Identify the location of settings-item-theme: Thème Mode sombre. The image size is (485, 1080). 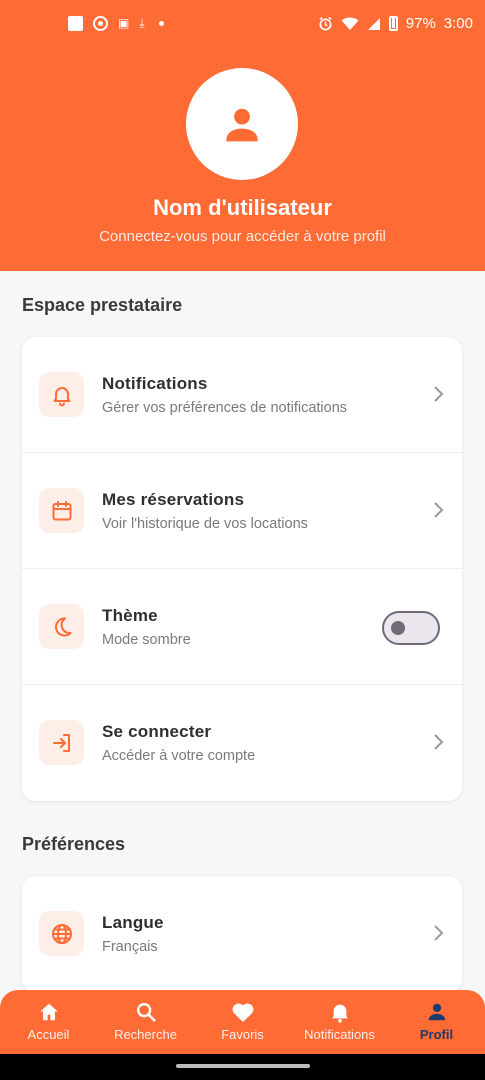
(242, 627).